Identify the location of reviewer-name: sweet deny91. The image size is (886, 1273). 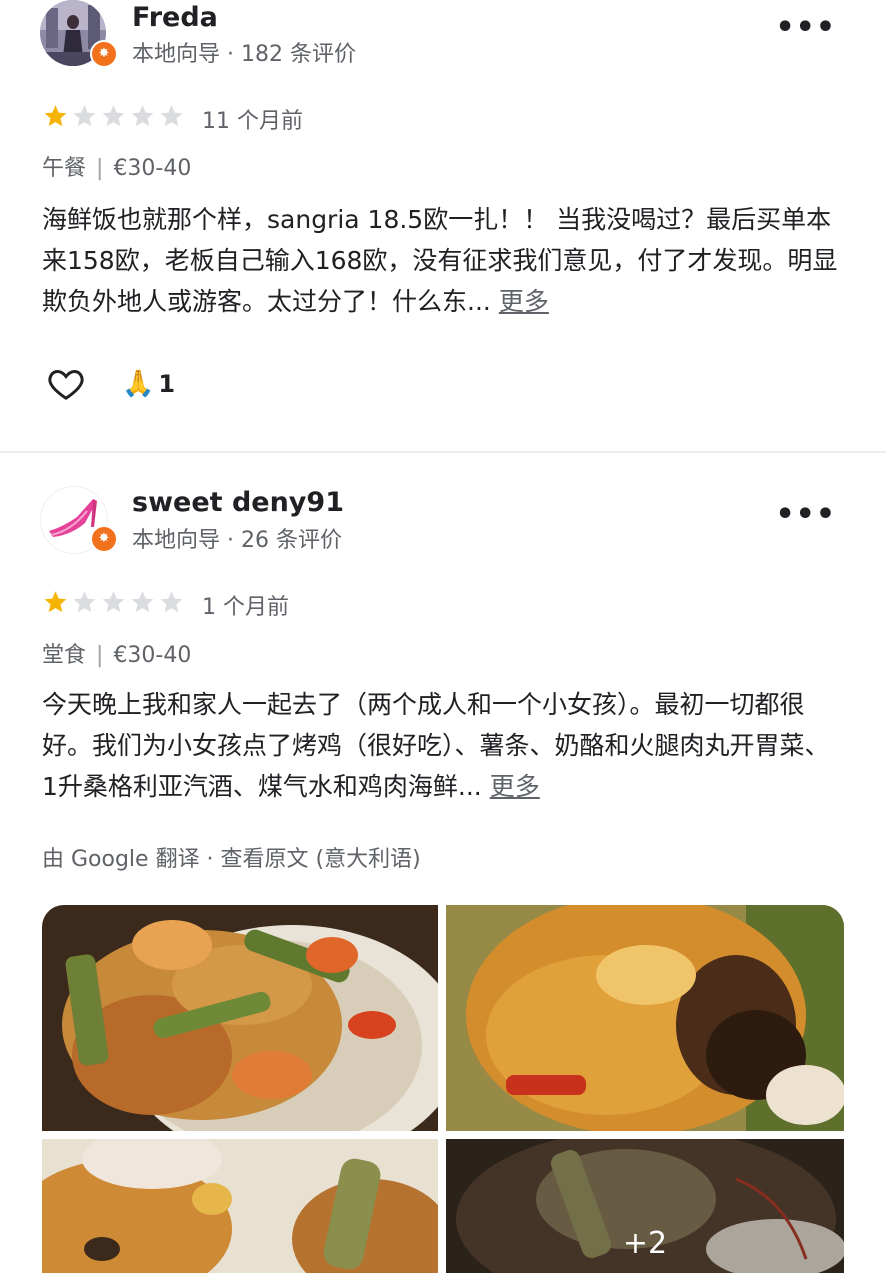
(238, 502).